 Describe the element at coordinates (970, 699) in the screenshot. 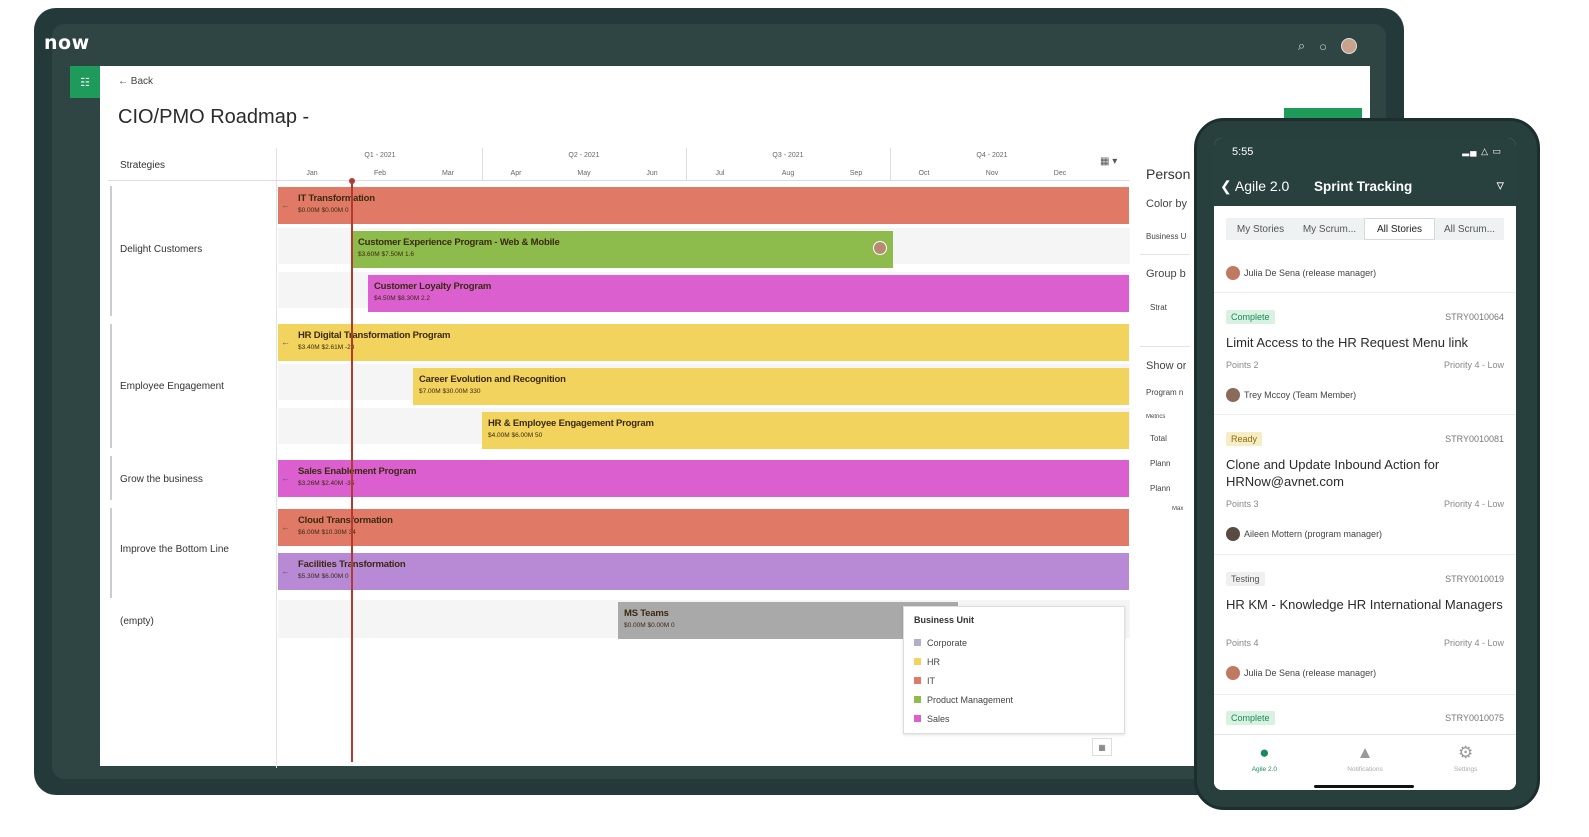

I see `legend-label: Product Management` at that location.